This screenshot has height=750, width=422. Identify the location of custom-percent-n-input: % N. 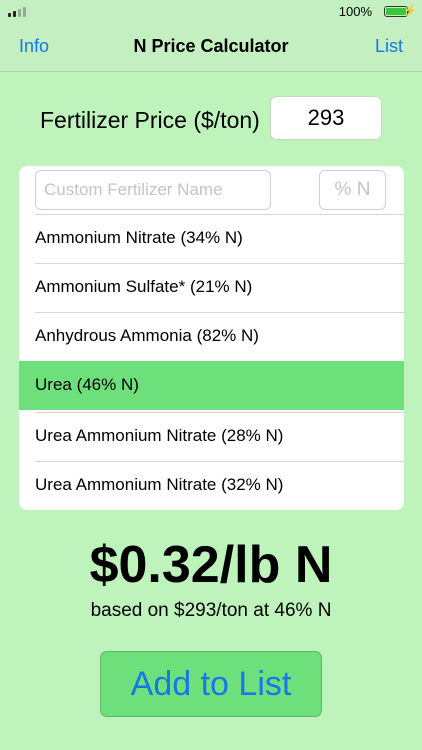
(352, 190).